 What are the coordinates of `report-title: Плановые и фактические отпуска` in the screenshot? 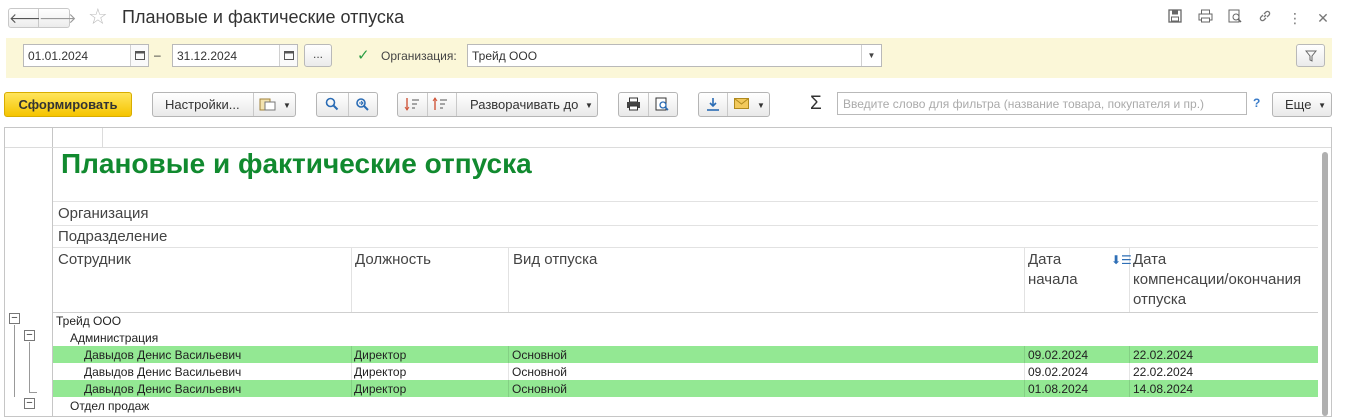 It's located at (296, 163).